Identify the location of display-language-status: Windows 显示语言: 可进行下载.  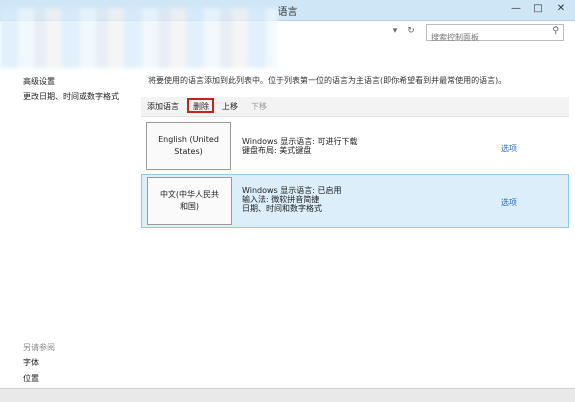
(300, 141).